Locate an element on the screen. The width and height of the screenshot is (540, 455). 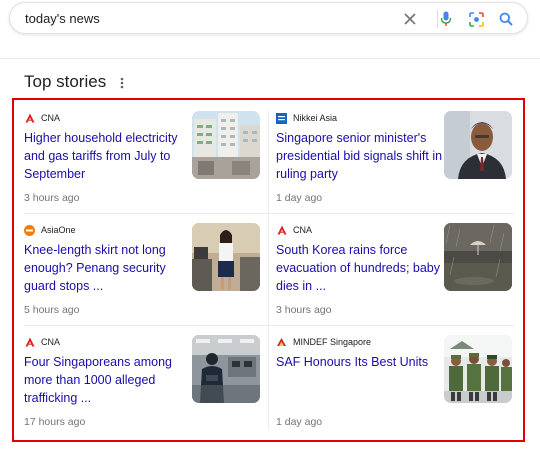
clear-icon is located at coordinates (410, 19).